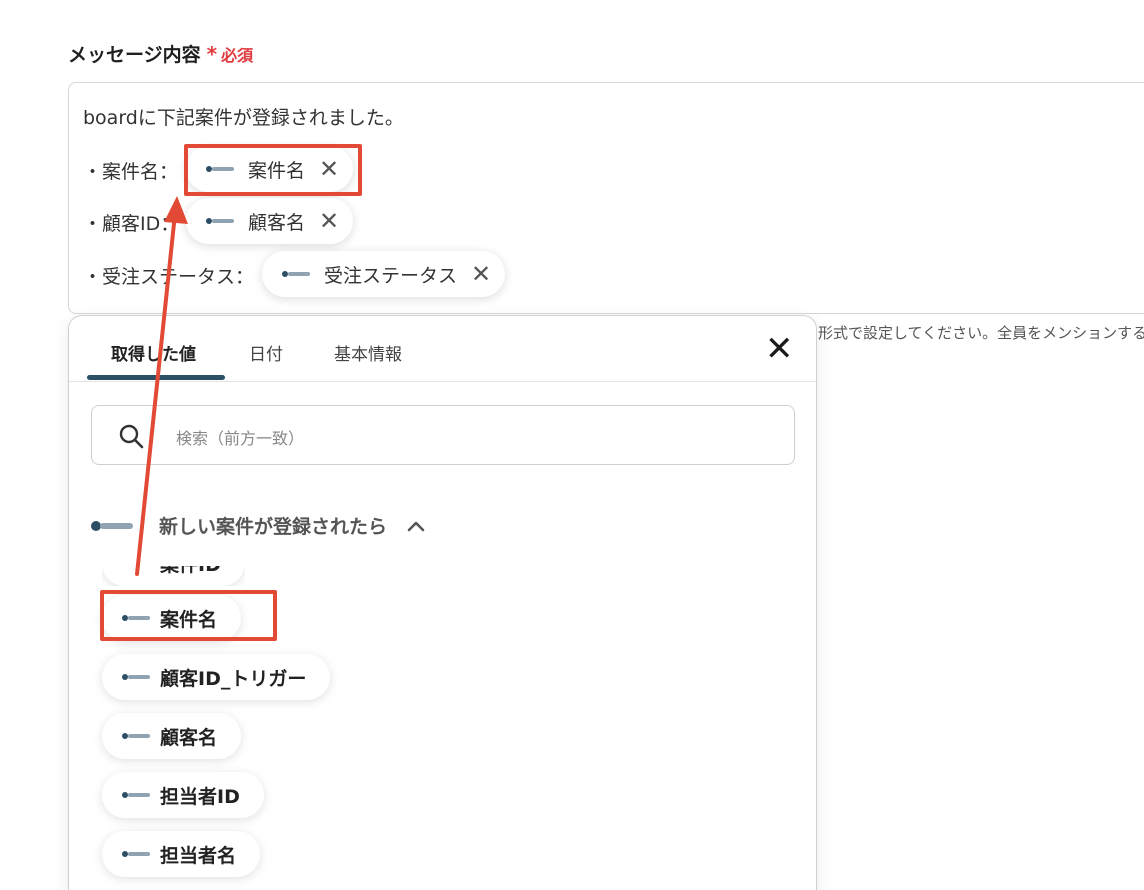 The image size is (1144, 890). Describe the element at coordinates (368, 352) in the screenshot. I see `tab-basic-info: 基本情報` at that location.